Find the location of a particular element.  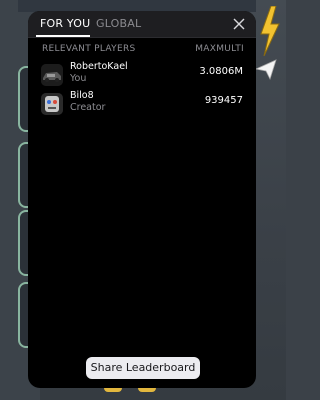

player-role: Creator is located at coordinates (88, 107).